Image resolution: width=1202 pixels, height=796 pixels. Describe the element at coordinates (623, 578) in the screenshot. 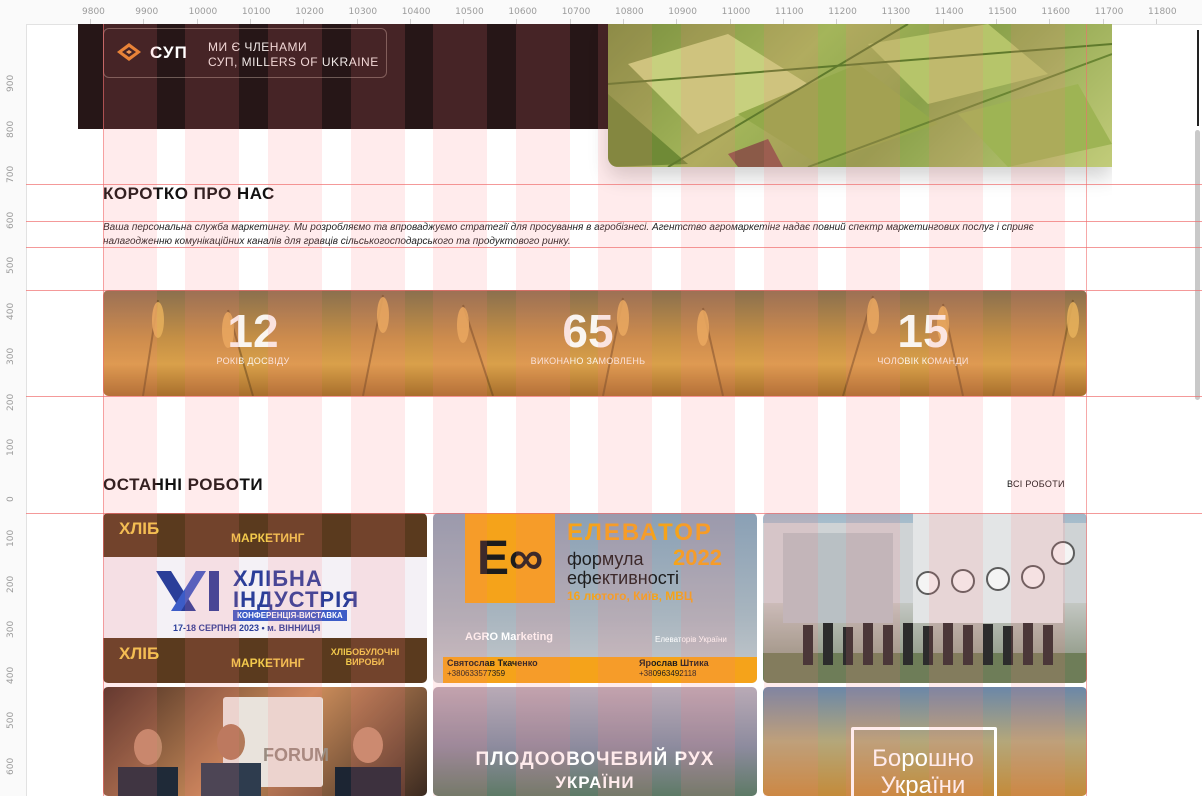

I see `elevator-sub2: ефективності` at that location.